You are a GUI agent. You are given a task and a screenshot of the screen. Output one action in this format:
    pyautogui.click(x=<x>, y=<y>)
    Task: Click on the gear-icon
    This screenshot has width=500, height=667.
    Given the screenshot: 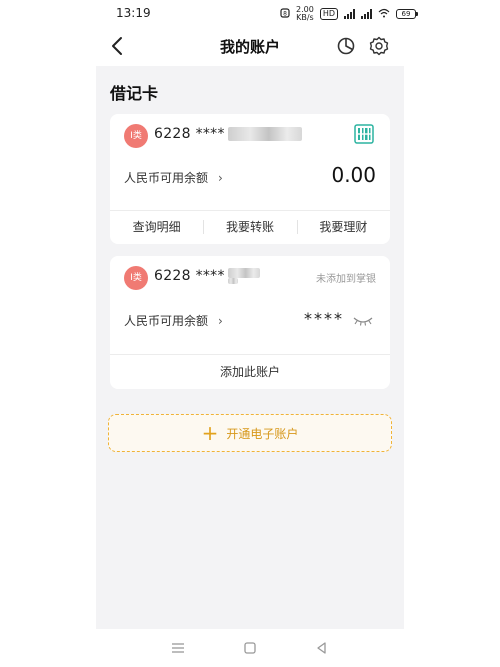 What is the action you would take?
    pyautogui.click(x=379, y=46)
    